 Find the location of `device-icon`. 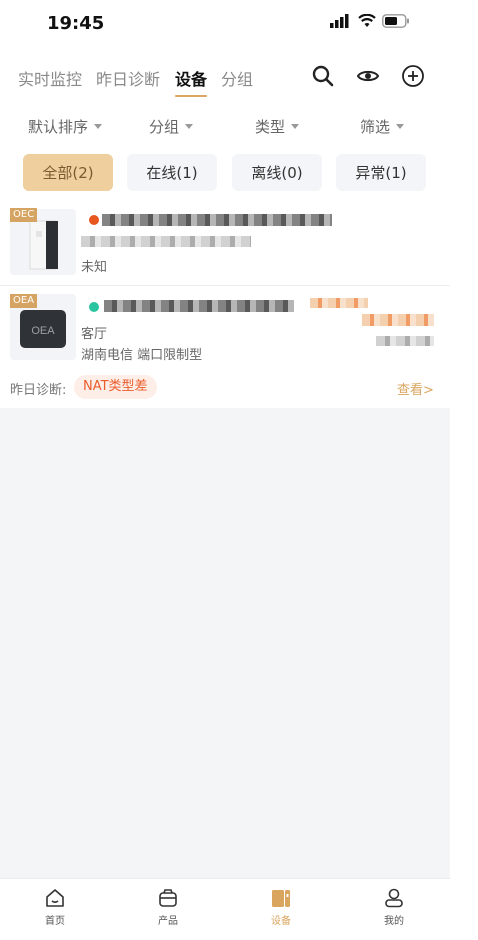

device-icon is located at coordinates (281, 898).